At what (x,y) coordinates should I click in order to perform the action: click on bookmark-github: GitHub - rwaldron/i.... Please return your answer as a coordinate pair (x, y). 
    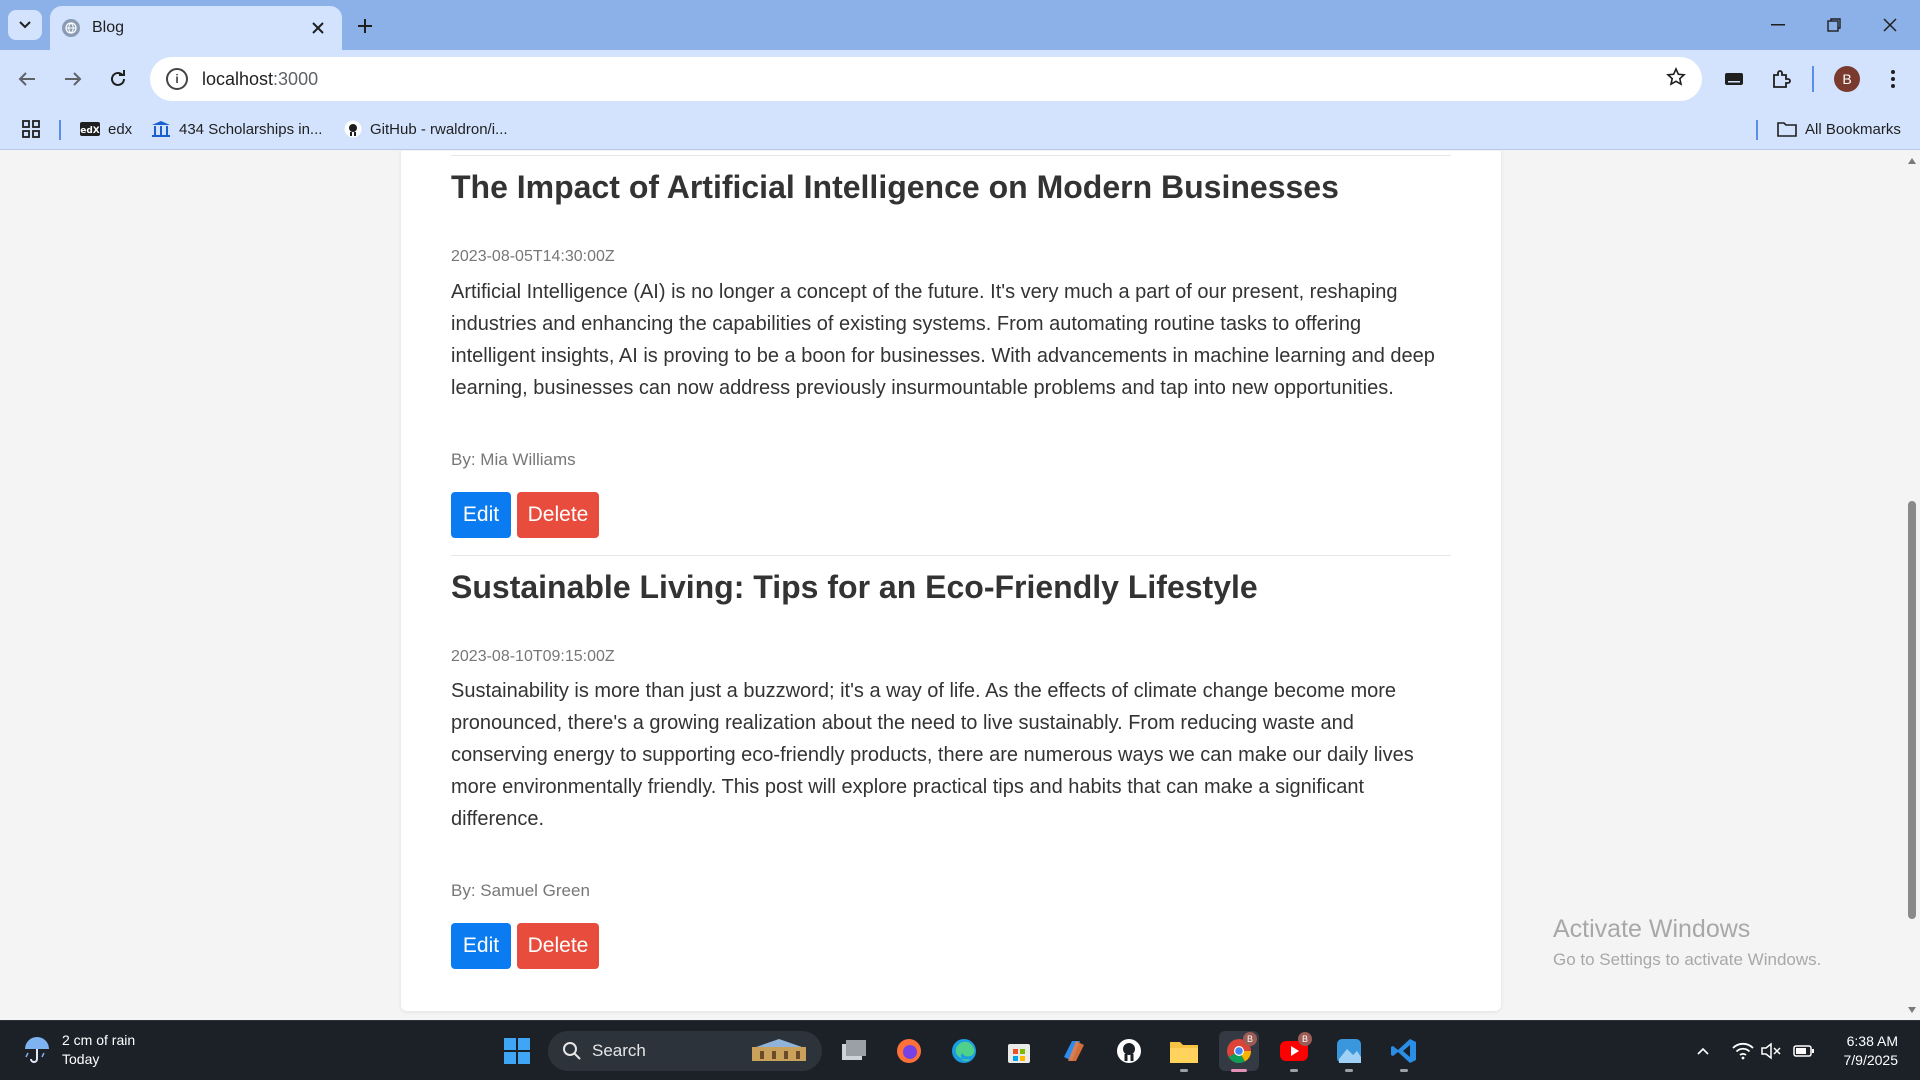
    Looking at the image, I should click on (426, 129).